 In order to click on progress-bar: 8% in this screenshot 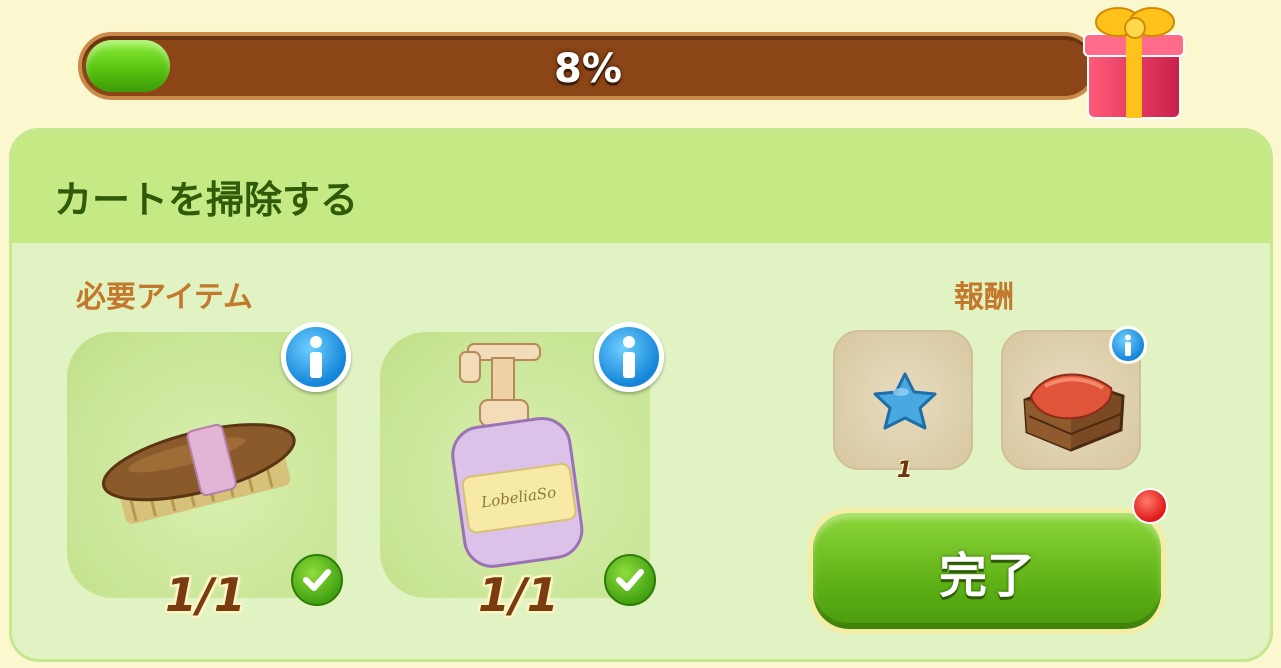, I will do `click(588, 66)`.